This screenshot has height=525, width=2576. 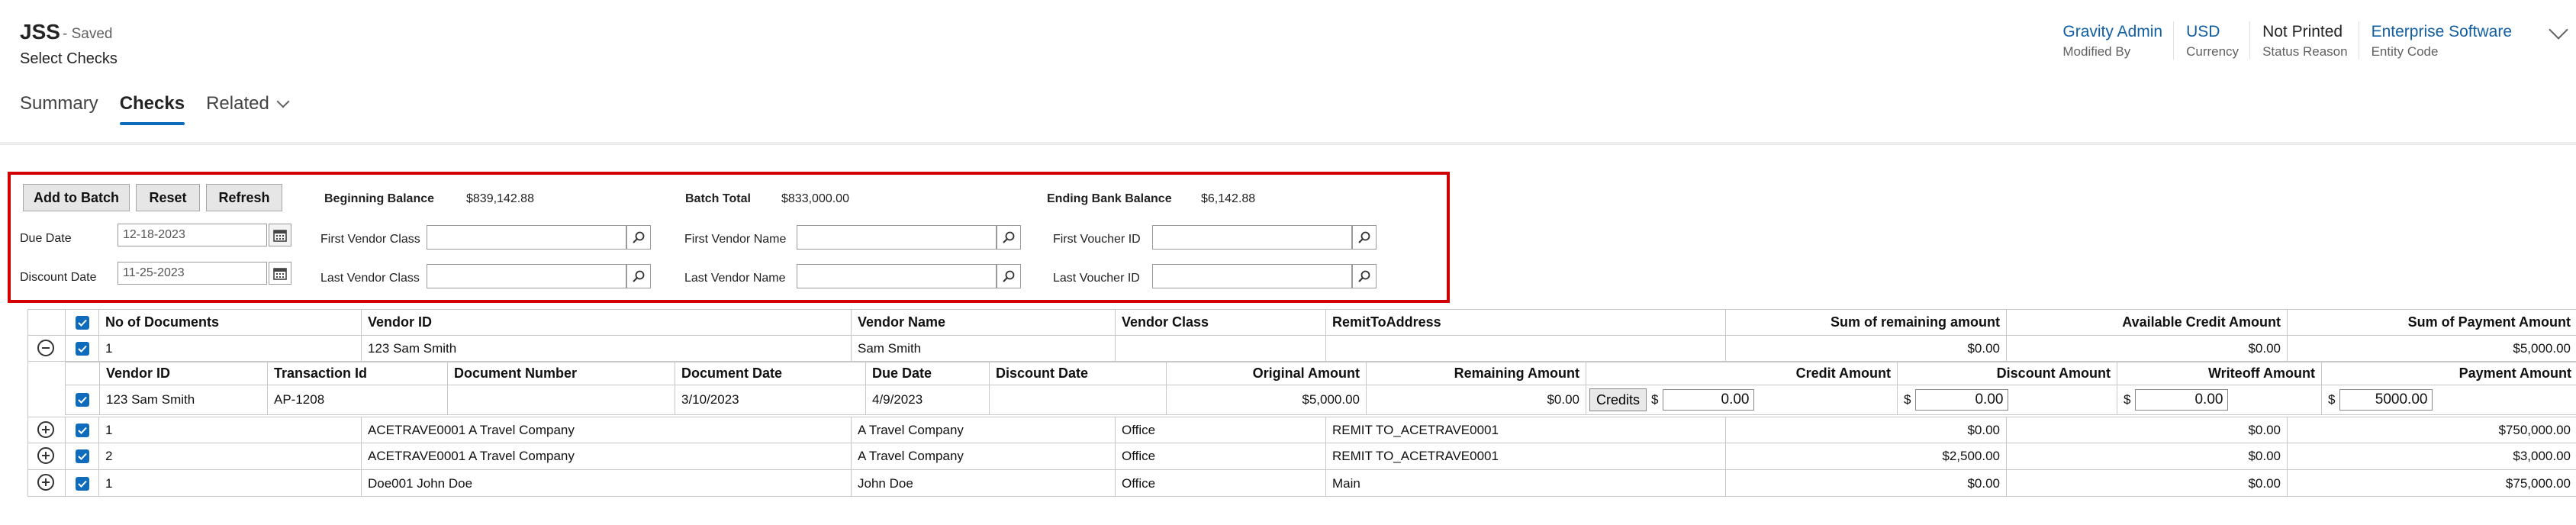 What do you see at coordinates (357, 373) in the screenshot?
I see `sub-header-transaction-id: Transaction Id` at bounding box center [357, 373].